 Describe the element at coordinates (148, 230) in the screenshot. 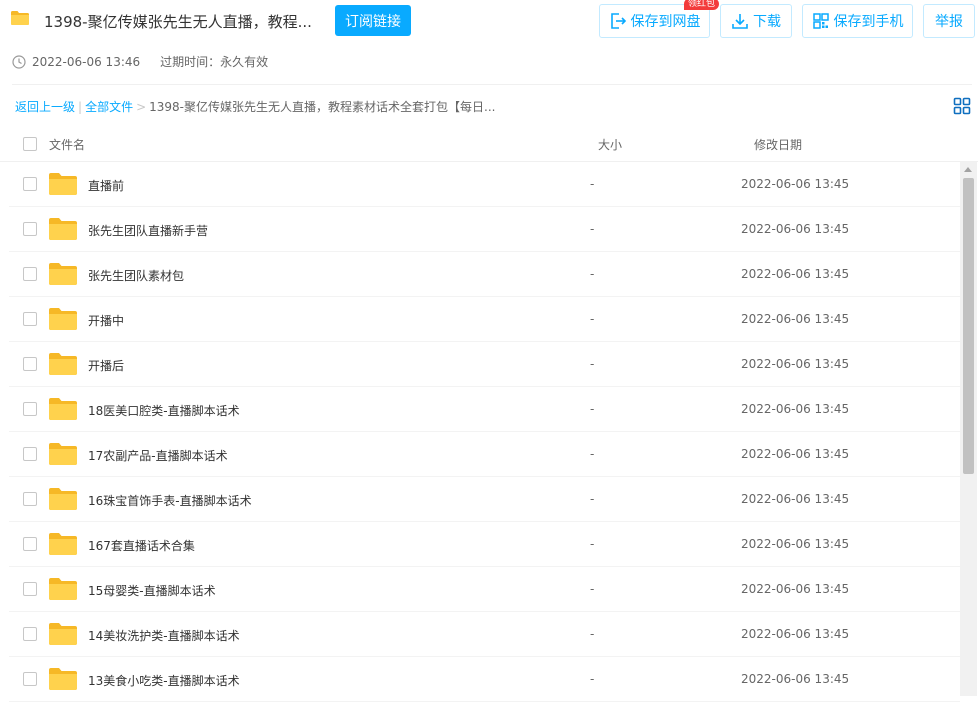

I see `file-name: 张先生团队直播新手营` at that location.